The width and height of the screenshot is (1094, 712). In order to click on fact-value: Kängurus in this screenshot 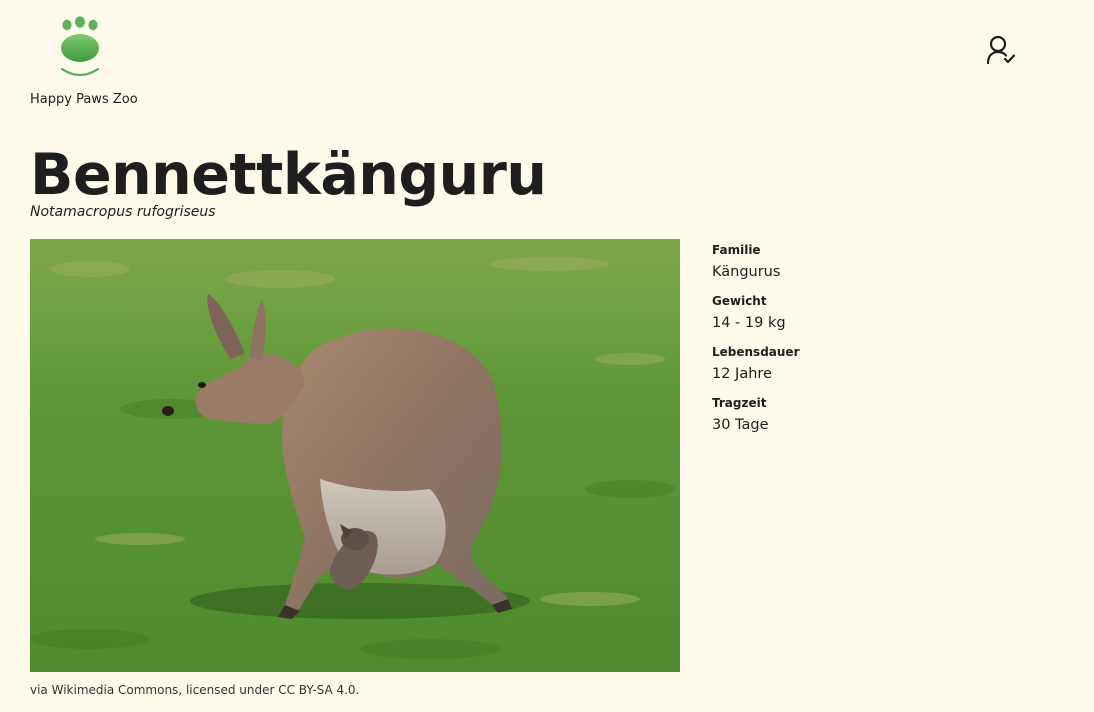, I will do `click(746, 272)`.